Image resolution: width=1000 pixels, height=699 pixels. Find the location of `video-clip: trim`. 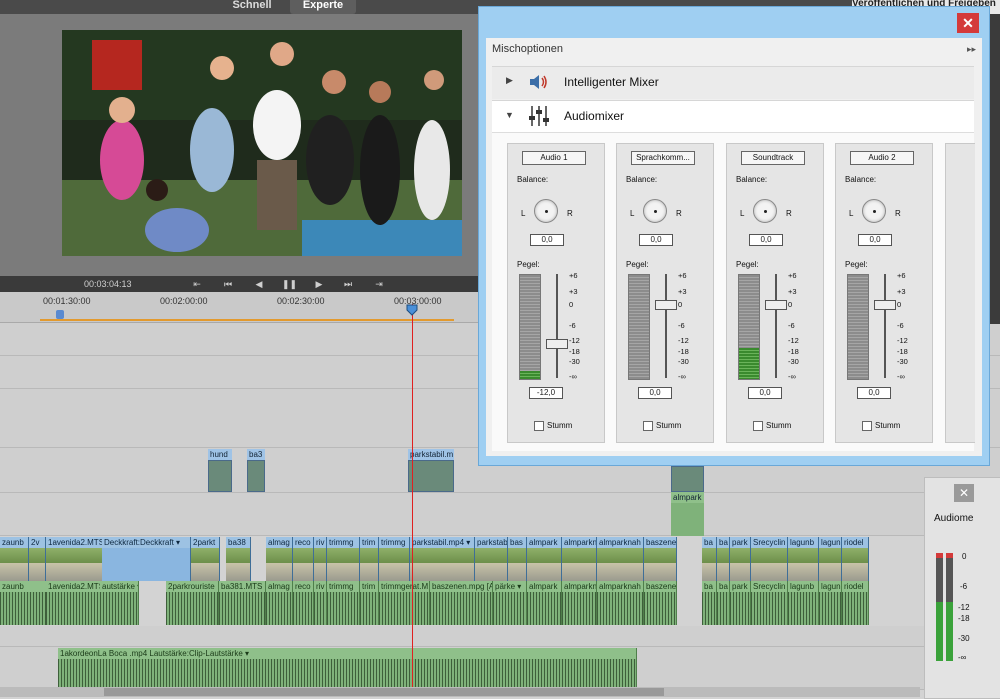

video-clip: trim is located at coordinates (369, 559).